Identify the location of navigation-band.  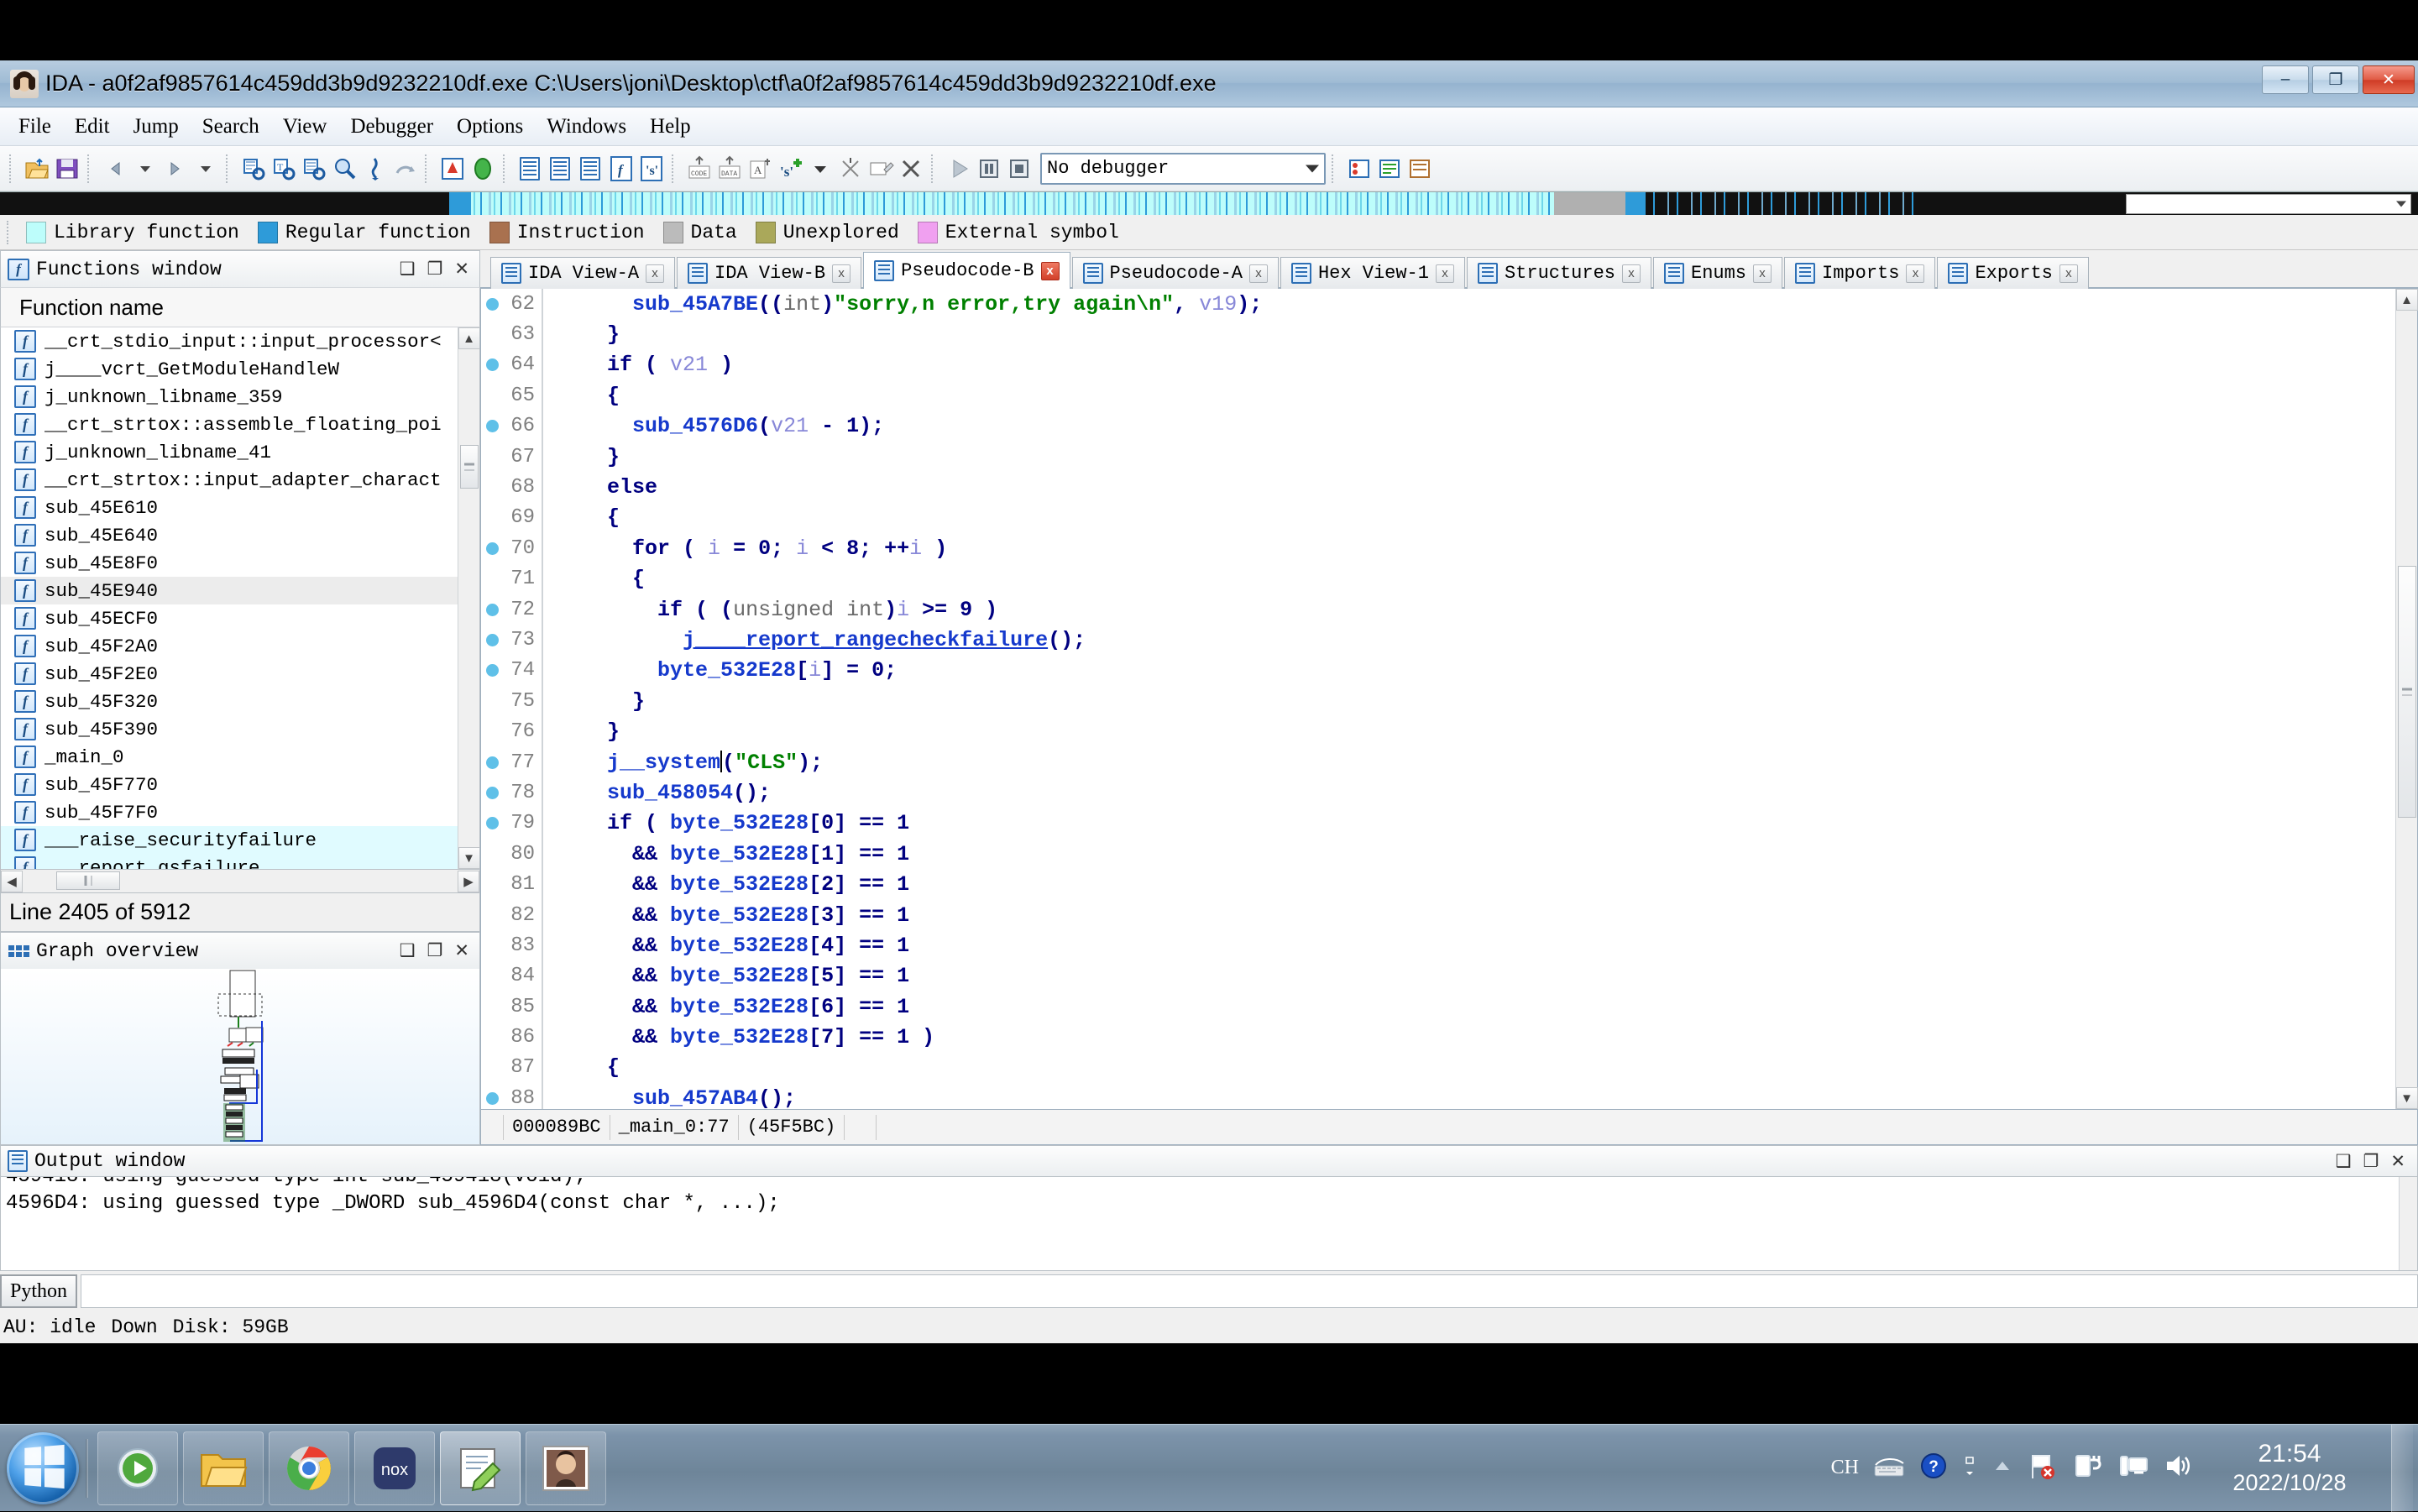
(1209, 203).